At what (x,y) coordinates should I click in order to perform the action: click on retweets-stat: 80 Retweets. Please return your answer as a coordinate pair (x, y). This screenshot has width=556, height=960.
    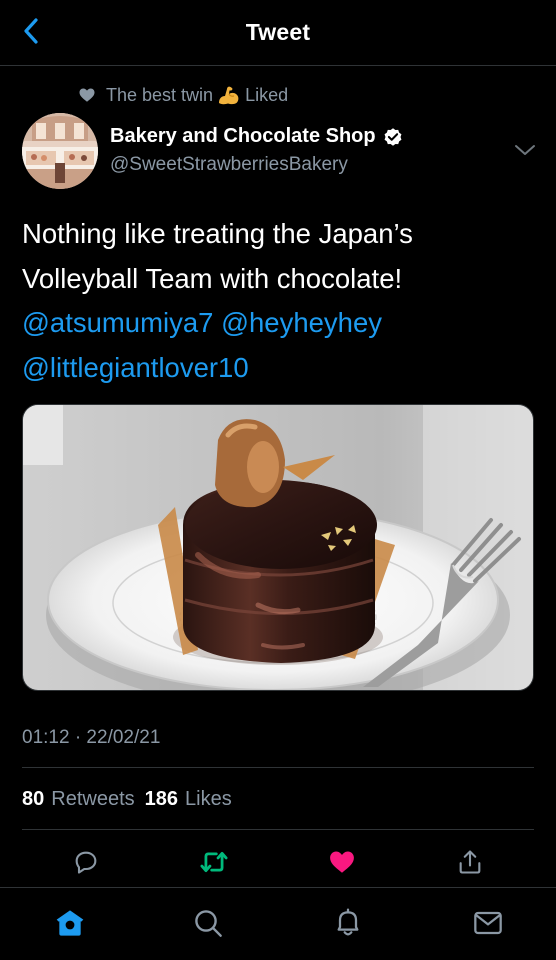
    Looking at the image, I should click on (78, 799).